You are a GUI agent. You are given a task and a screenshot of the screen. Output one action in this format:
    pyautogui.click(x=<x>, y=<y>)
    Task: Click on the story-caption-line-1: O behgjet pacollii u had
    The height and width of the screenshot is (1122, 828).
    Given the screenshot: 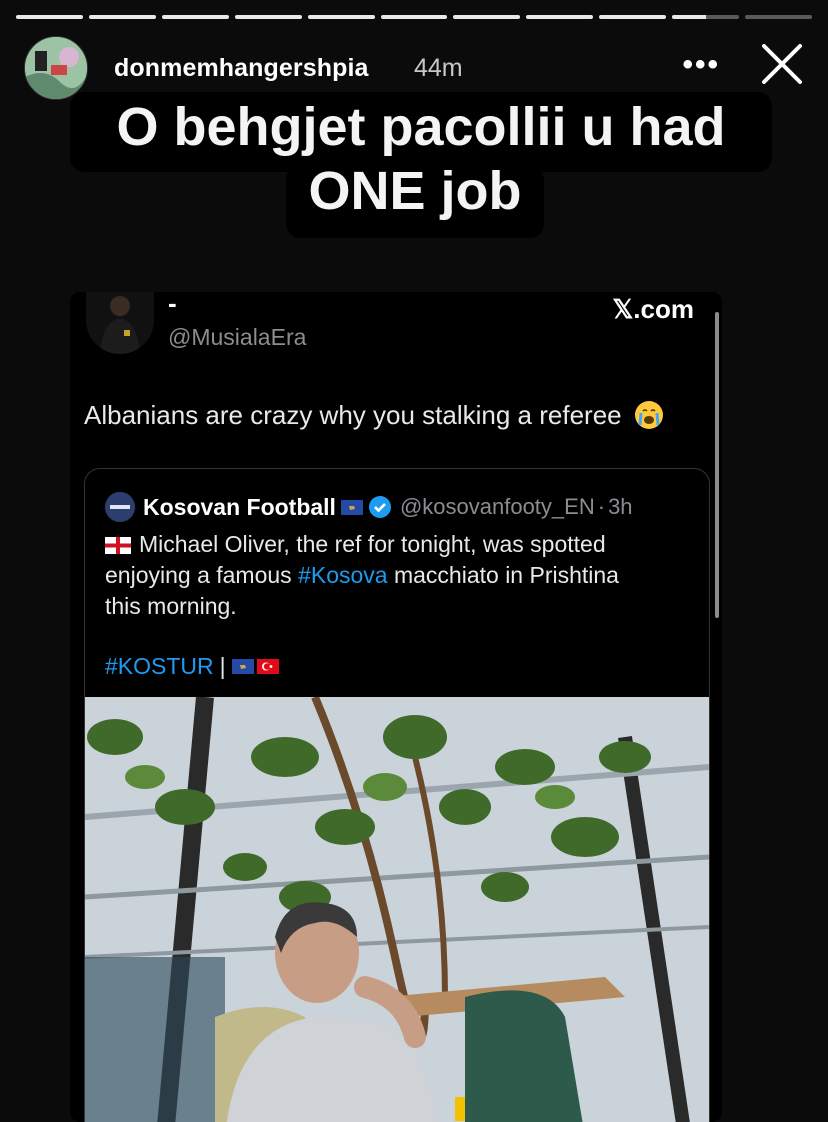 What is the action you would take?
    pyautogui.click(x=421, y=127)
    